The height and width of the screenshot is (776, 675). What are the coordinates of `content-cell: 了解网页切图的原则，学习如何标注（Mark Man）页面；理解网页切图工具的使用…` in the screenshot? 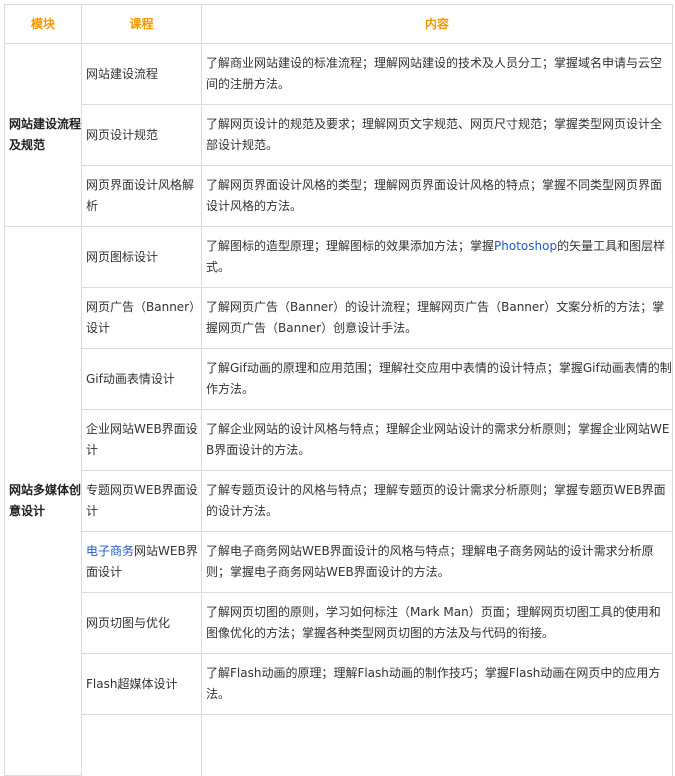 It's located at (437, 623).